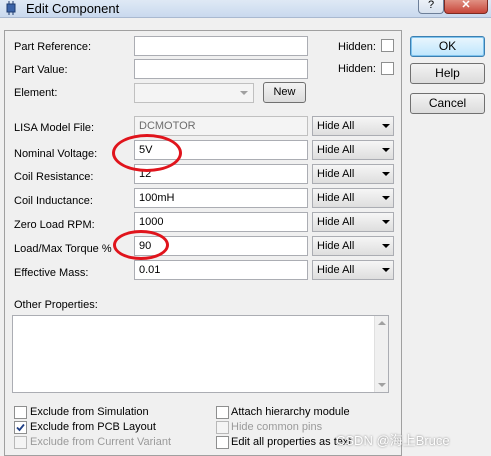  Describe the element at coordinates (53, 47) in the screenshot. I see `part-reference-label: Part Reference:` at that location.